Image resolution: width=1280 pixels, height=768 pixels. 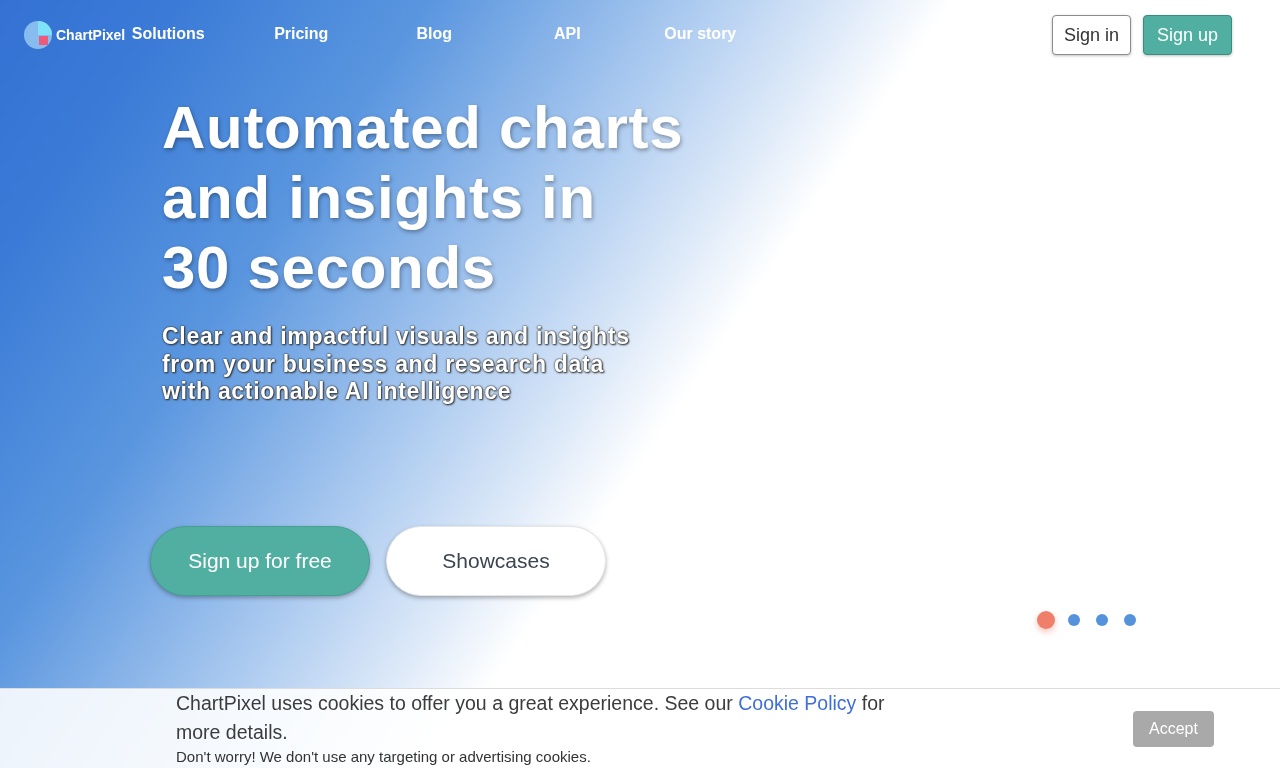 I want to click on sign-up-free-button: Sign up for free, so click(x=260, y=560).